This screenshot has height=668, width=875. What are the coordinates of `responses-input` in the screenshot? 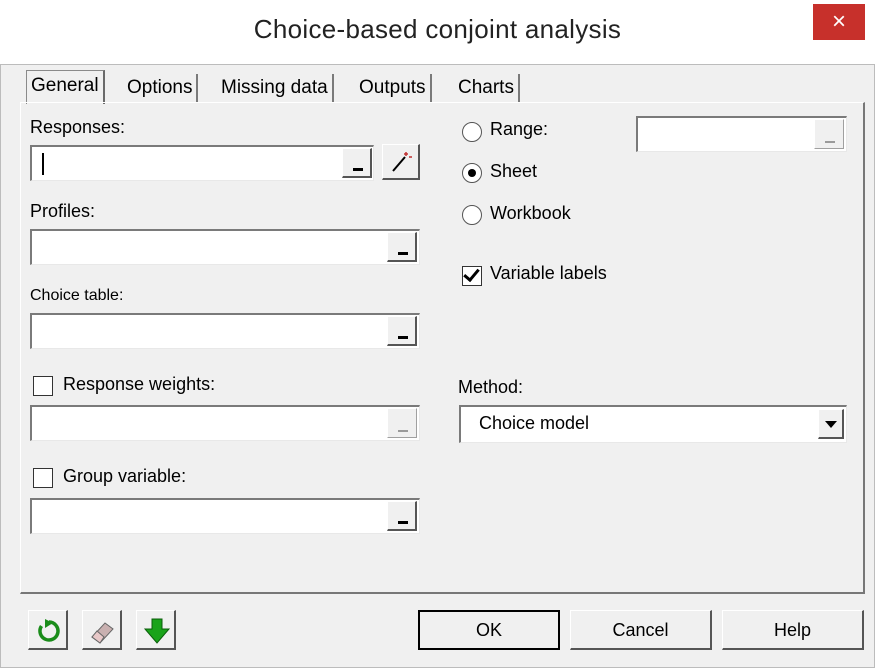 It's located at (189, 163).